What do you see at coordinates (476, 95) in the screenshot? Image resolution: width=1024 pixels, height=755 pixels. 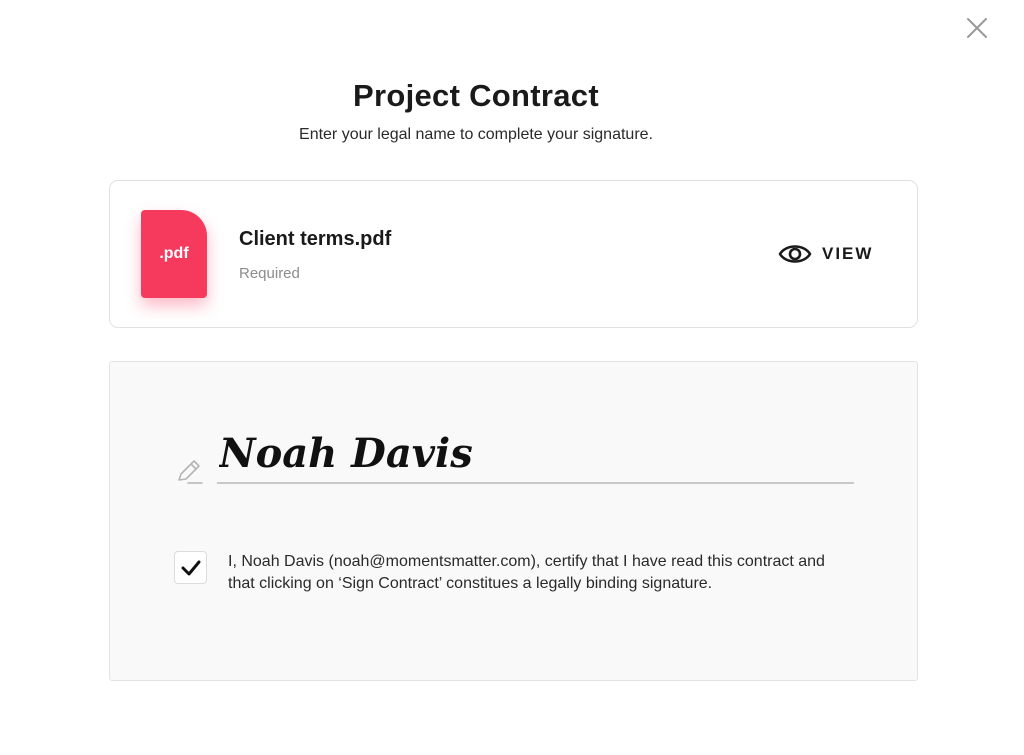 I see `page-title: Project Contract` at bounding box center [476, 95].